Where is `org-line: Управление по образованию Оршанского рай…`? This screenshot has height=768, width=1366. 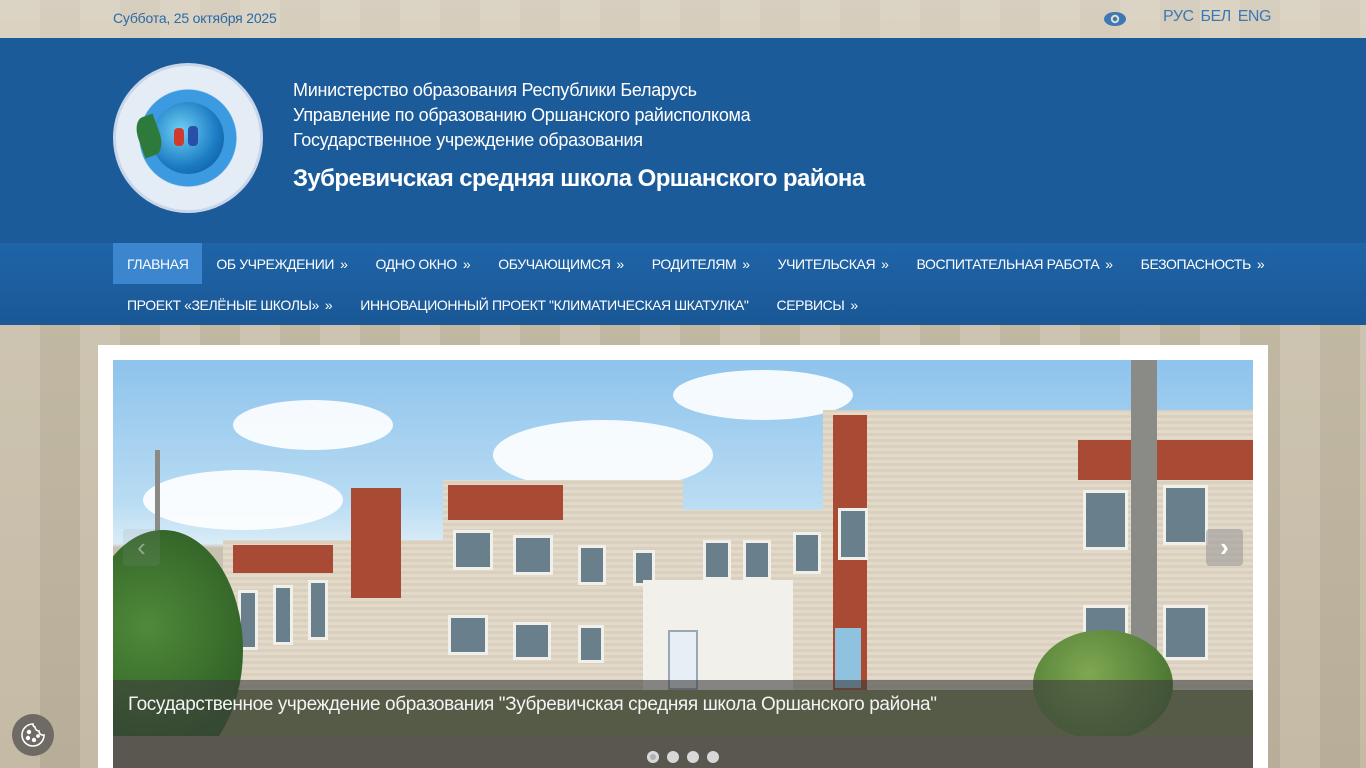
org-line: Управление по образованию Оршанского рай… is located at coordinates (522, 115).